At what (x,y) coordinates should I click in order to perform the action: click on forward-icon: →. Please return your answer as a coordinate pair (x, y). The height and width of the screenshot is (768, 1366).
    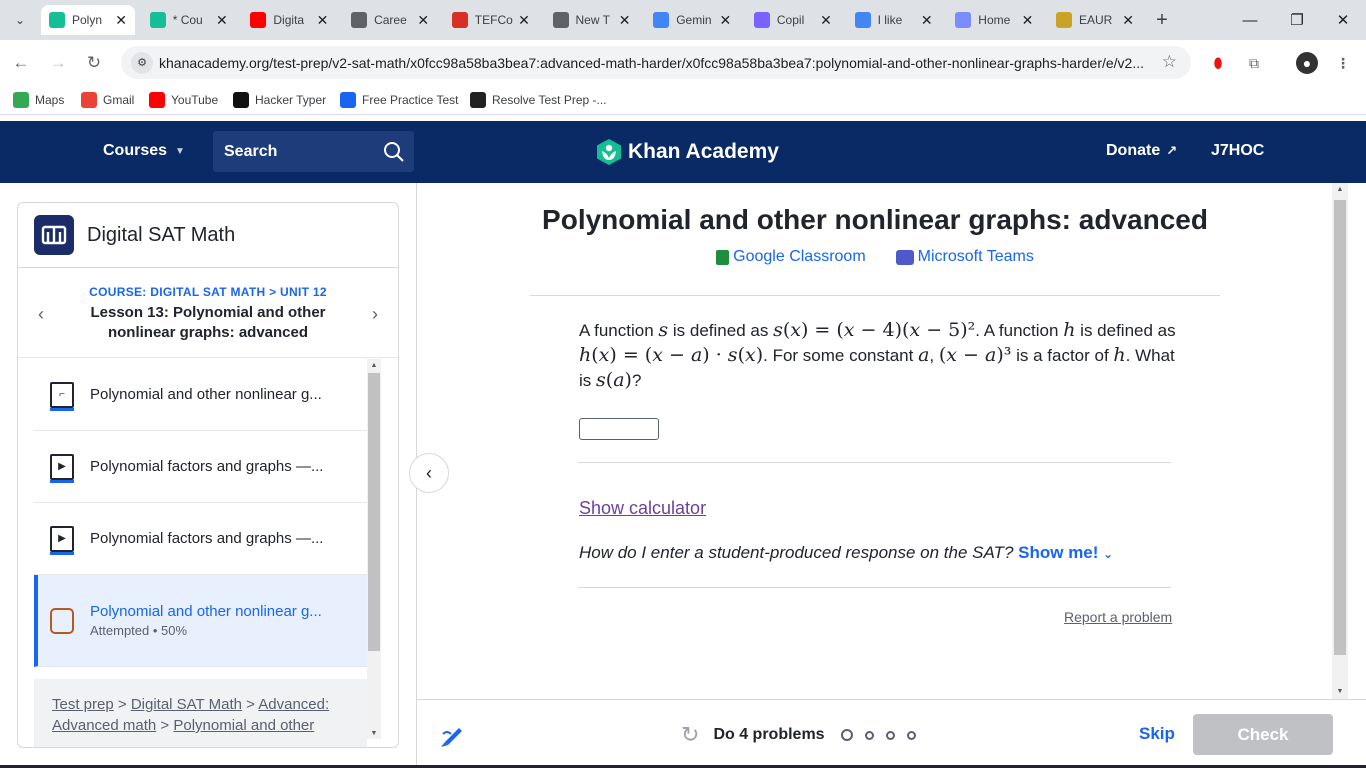
    Looking at the image, I should click on (58, 63).